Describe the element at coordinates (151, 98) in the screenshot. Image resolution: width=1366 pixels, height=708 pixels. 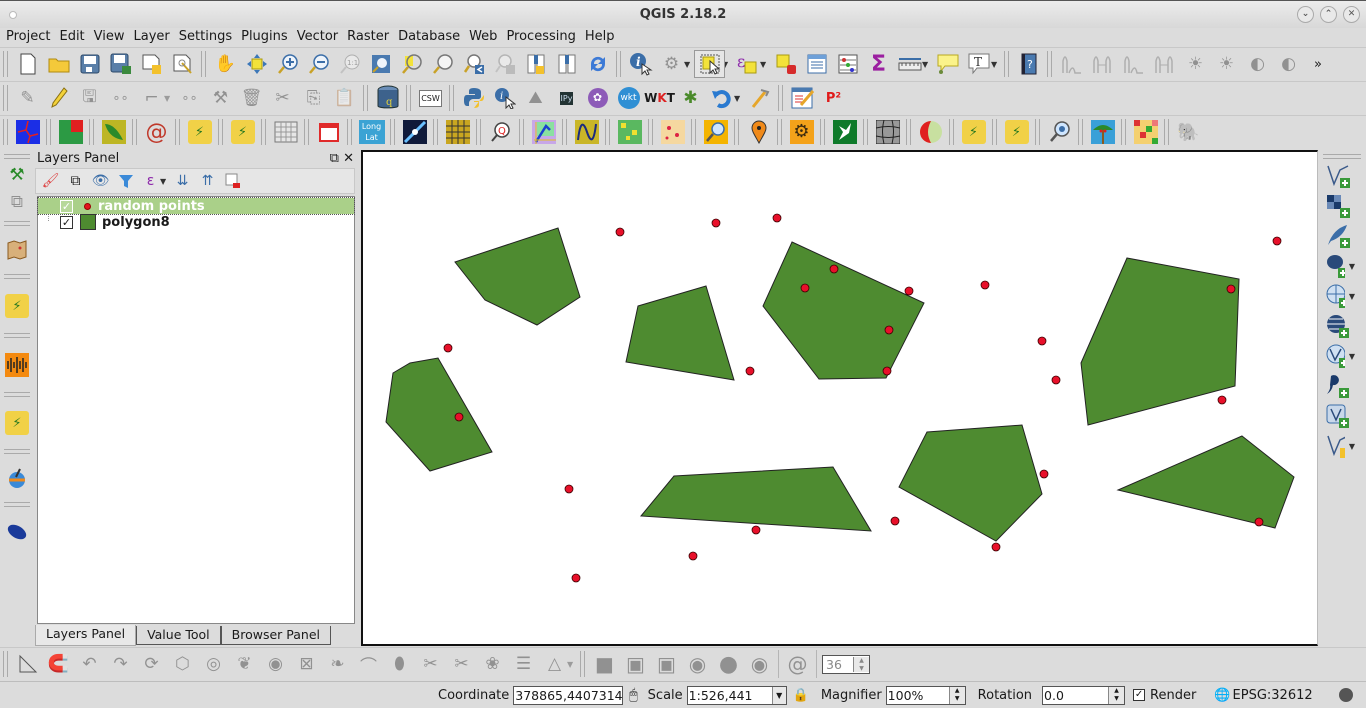
I see `move-feature-button: ⌐` at that location.